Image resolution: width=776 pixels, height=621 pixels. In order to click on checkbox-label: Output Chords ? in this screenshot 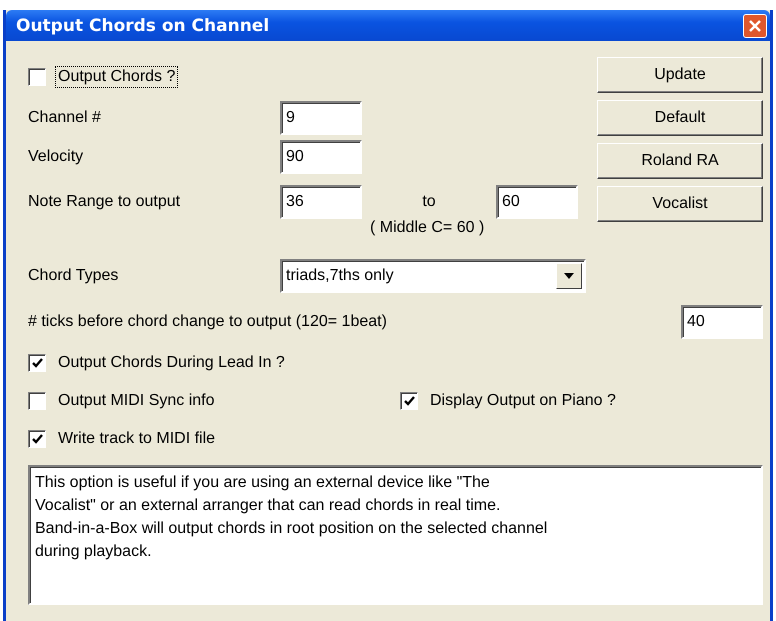, I will do `click(117, 77)`.